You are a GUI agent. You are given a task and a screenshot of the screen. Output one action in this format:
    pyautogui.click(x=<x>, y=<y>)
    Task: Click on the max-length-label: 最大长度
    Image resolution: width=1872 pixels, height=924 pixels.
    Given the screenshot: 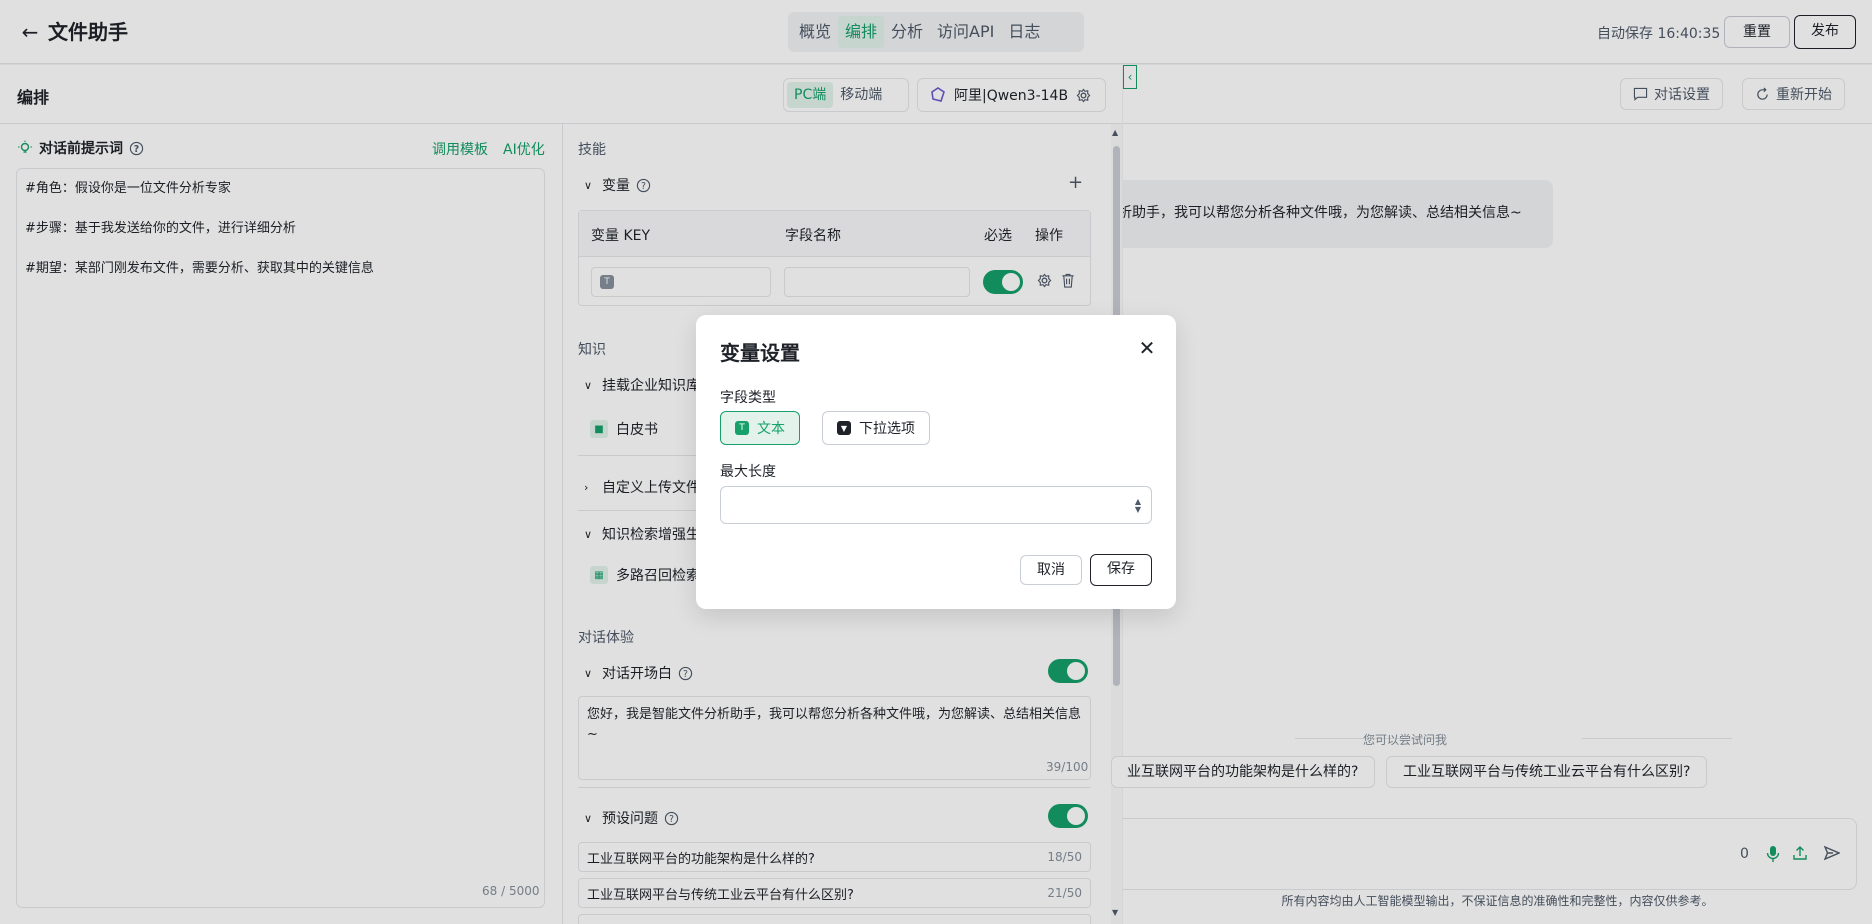 What is the action you would take?
    pyautogui.click(x=748, y=472)
    